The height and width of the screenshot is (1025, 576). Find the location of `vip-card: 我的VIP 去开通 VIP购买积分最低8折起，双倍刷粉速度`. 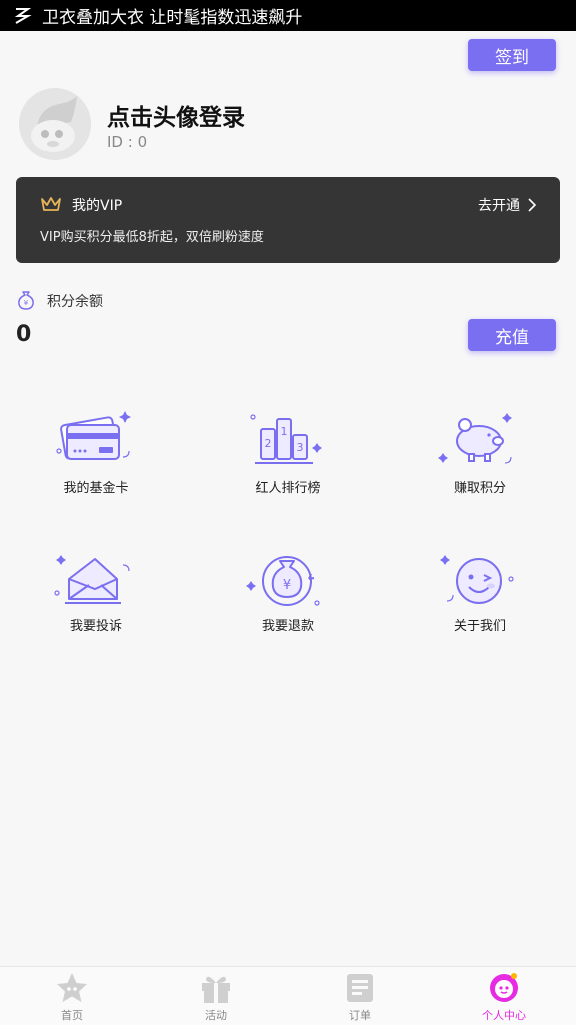

vip-card: 我的VIP 去开通 VIP购买积分最低8折起，双倍刷粉速度 is located at coordinates (288, 220).